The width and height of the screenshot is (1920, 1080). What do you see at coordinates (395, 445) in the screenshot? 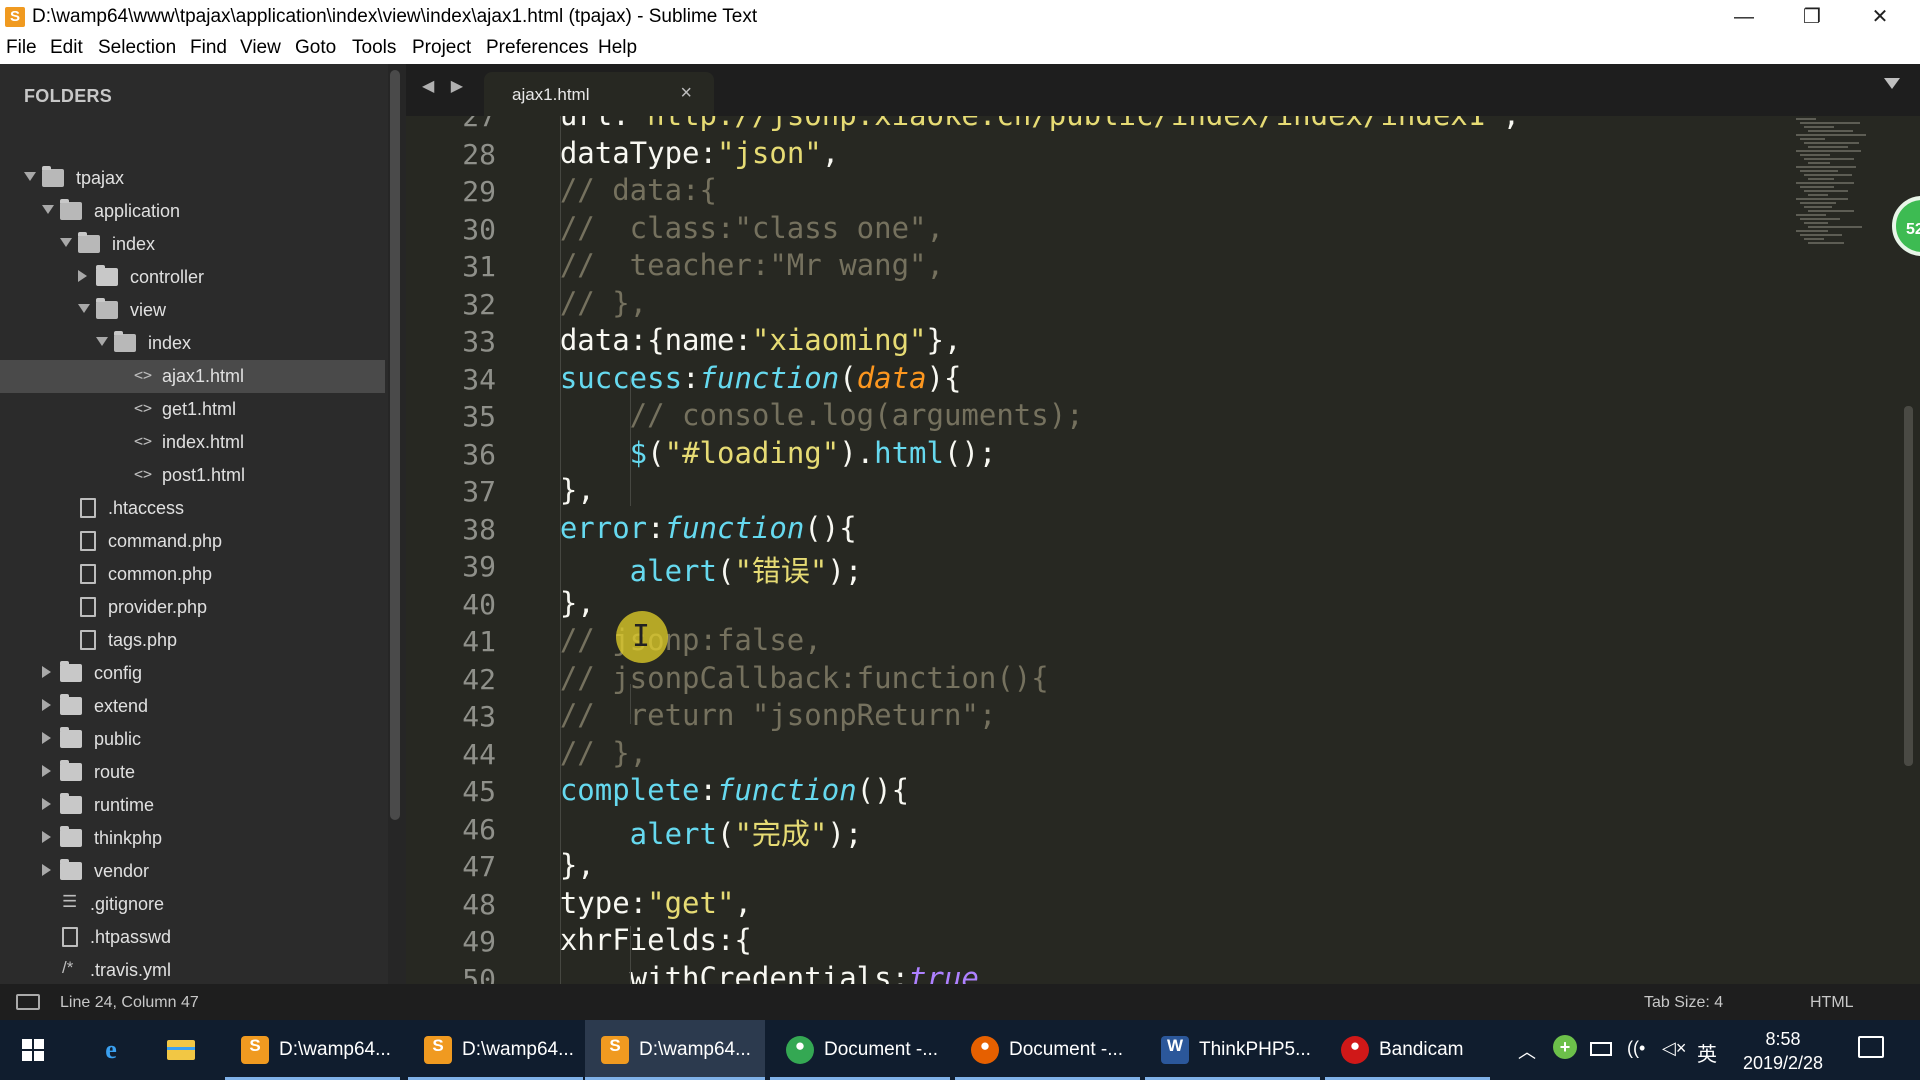
I see `sidebar-scrollbar` at bounding box center [395, 445].